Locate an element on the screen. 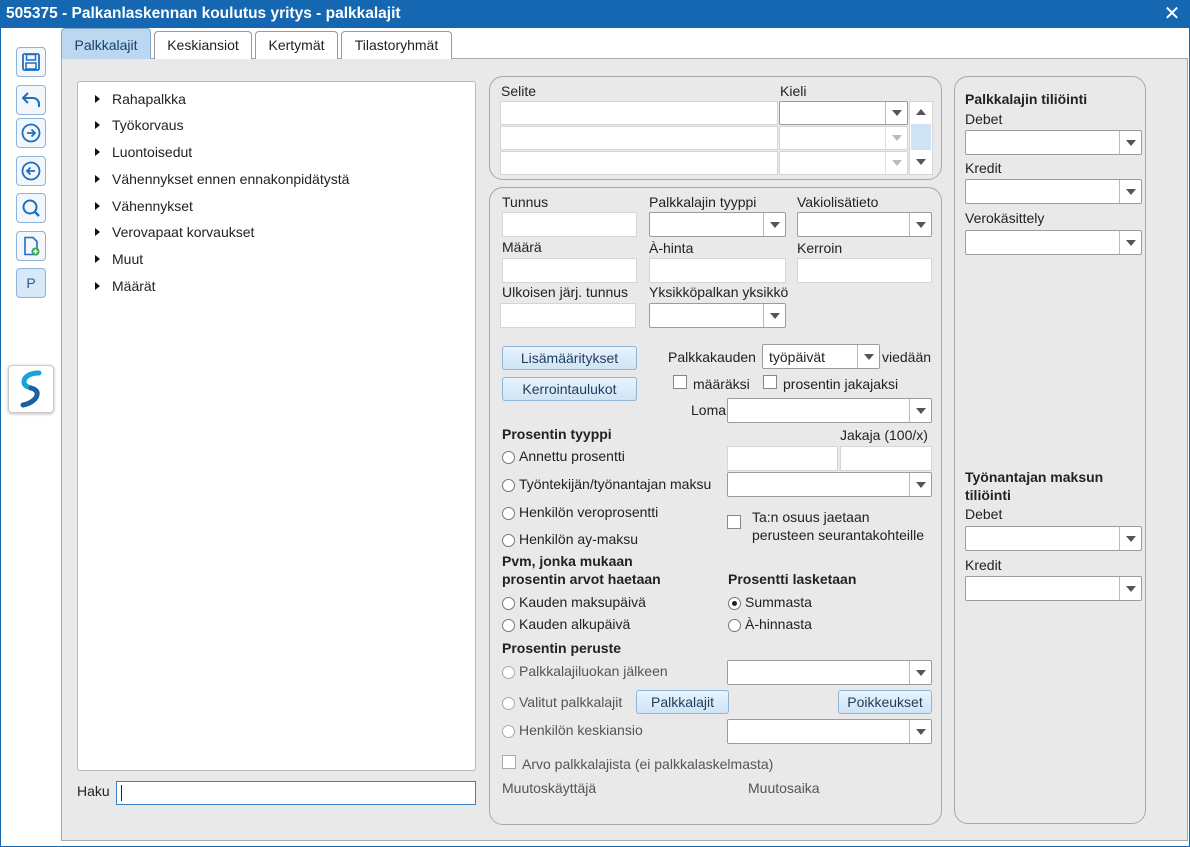 This screenshot has width=1190, height=847. tab-kertymat: Kertymät is located at coordinates (296, 45).